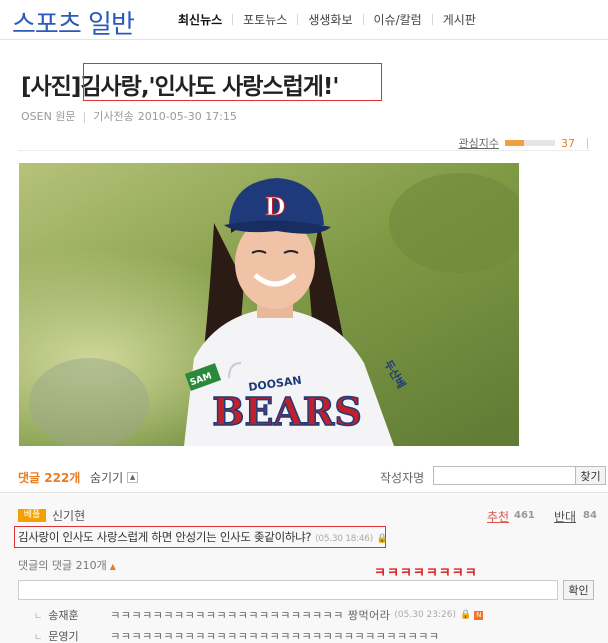 The image size is (608, 643). What do you see at coordinates (479, 143) in the screenshot?
I see `interest-label: 관심지수` at bounding box center [479, 143].